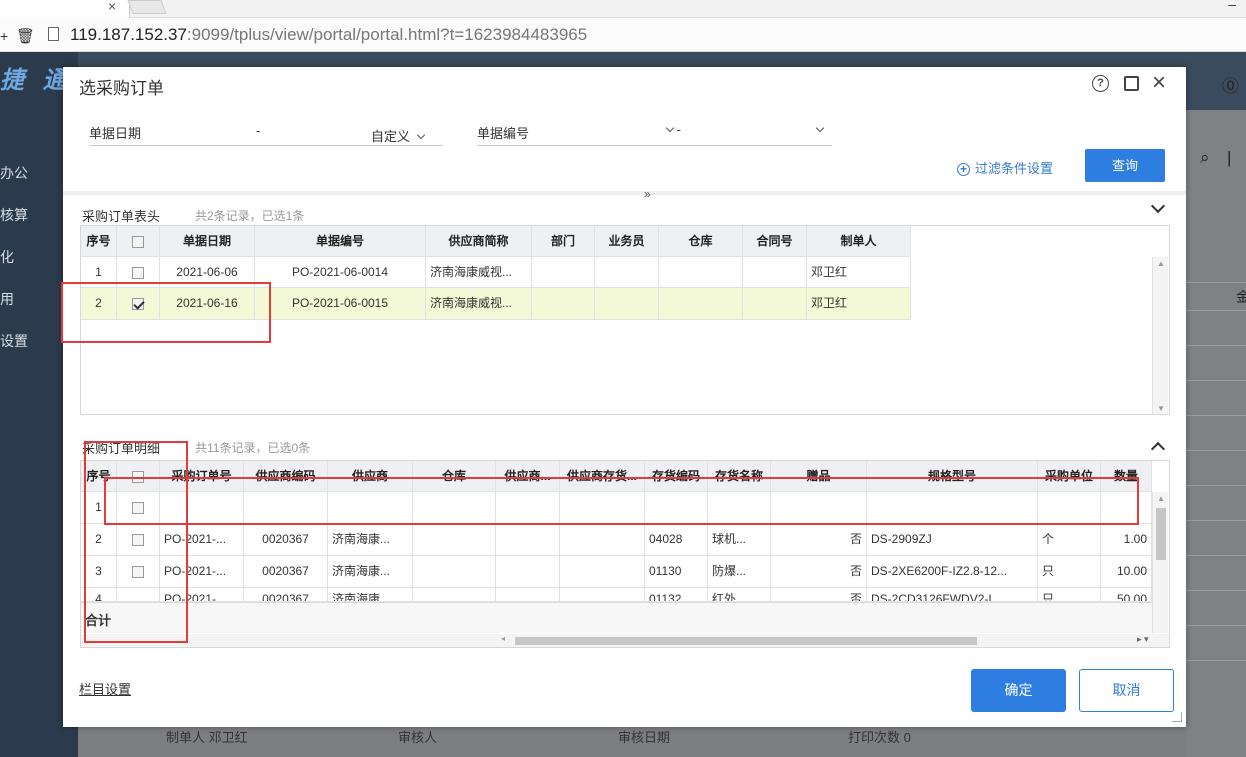 Image resolution: width=1246 pixels, height=757 pixels. I want to click on row-contract, so click(775, 272).